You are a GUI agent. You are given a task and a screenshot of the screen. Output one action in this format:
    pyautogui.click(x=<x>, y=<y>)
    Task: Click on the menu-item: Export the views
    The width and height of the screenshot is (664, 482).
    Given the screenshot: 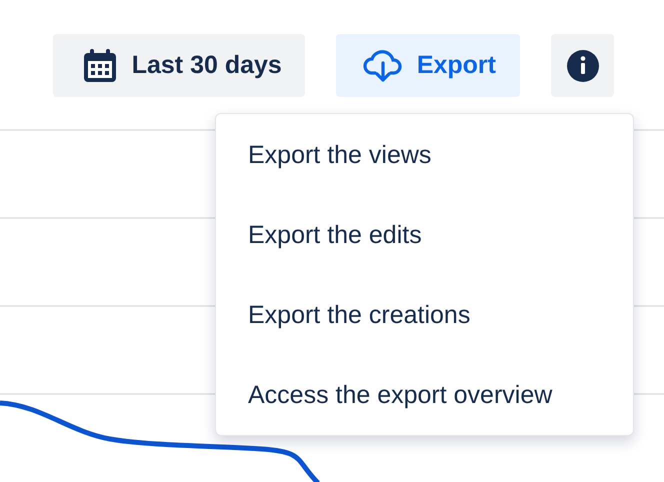 What is the action you would take?
    pyautogui.click(x=424, y=155)
    